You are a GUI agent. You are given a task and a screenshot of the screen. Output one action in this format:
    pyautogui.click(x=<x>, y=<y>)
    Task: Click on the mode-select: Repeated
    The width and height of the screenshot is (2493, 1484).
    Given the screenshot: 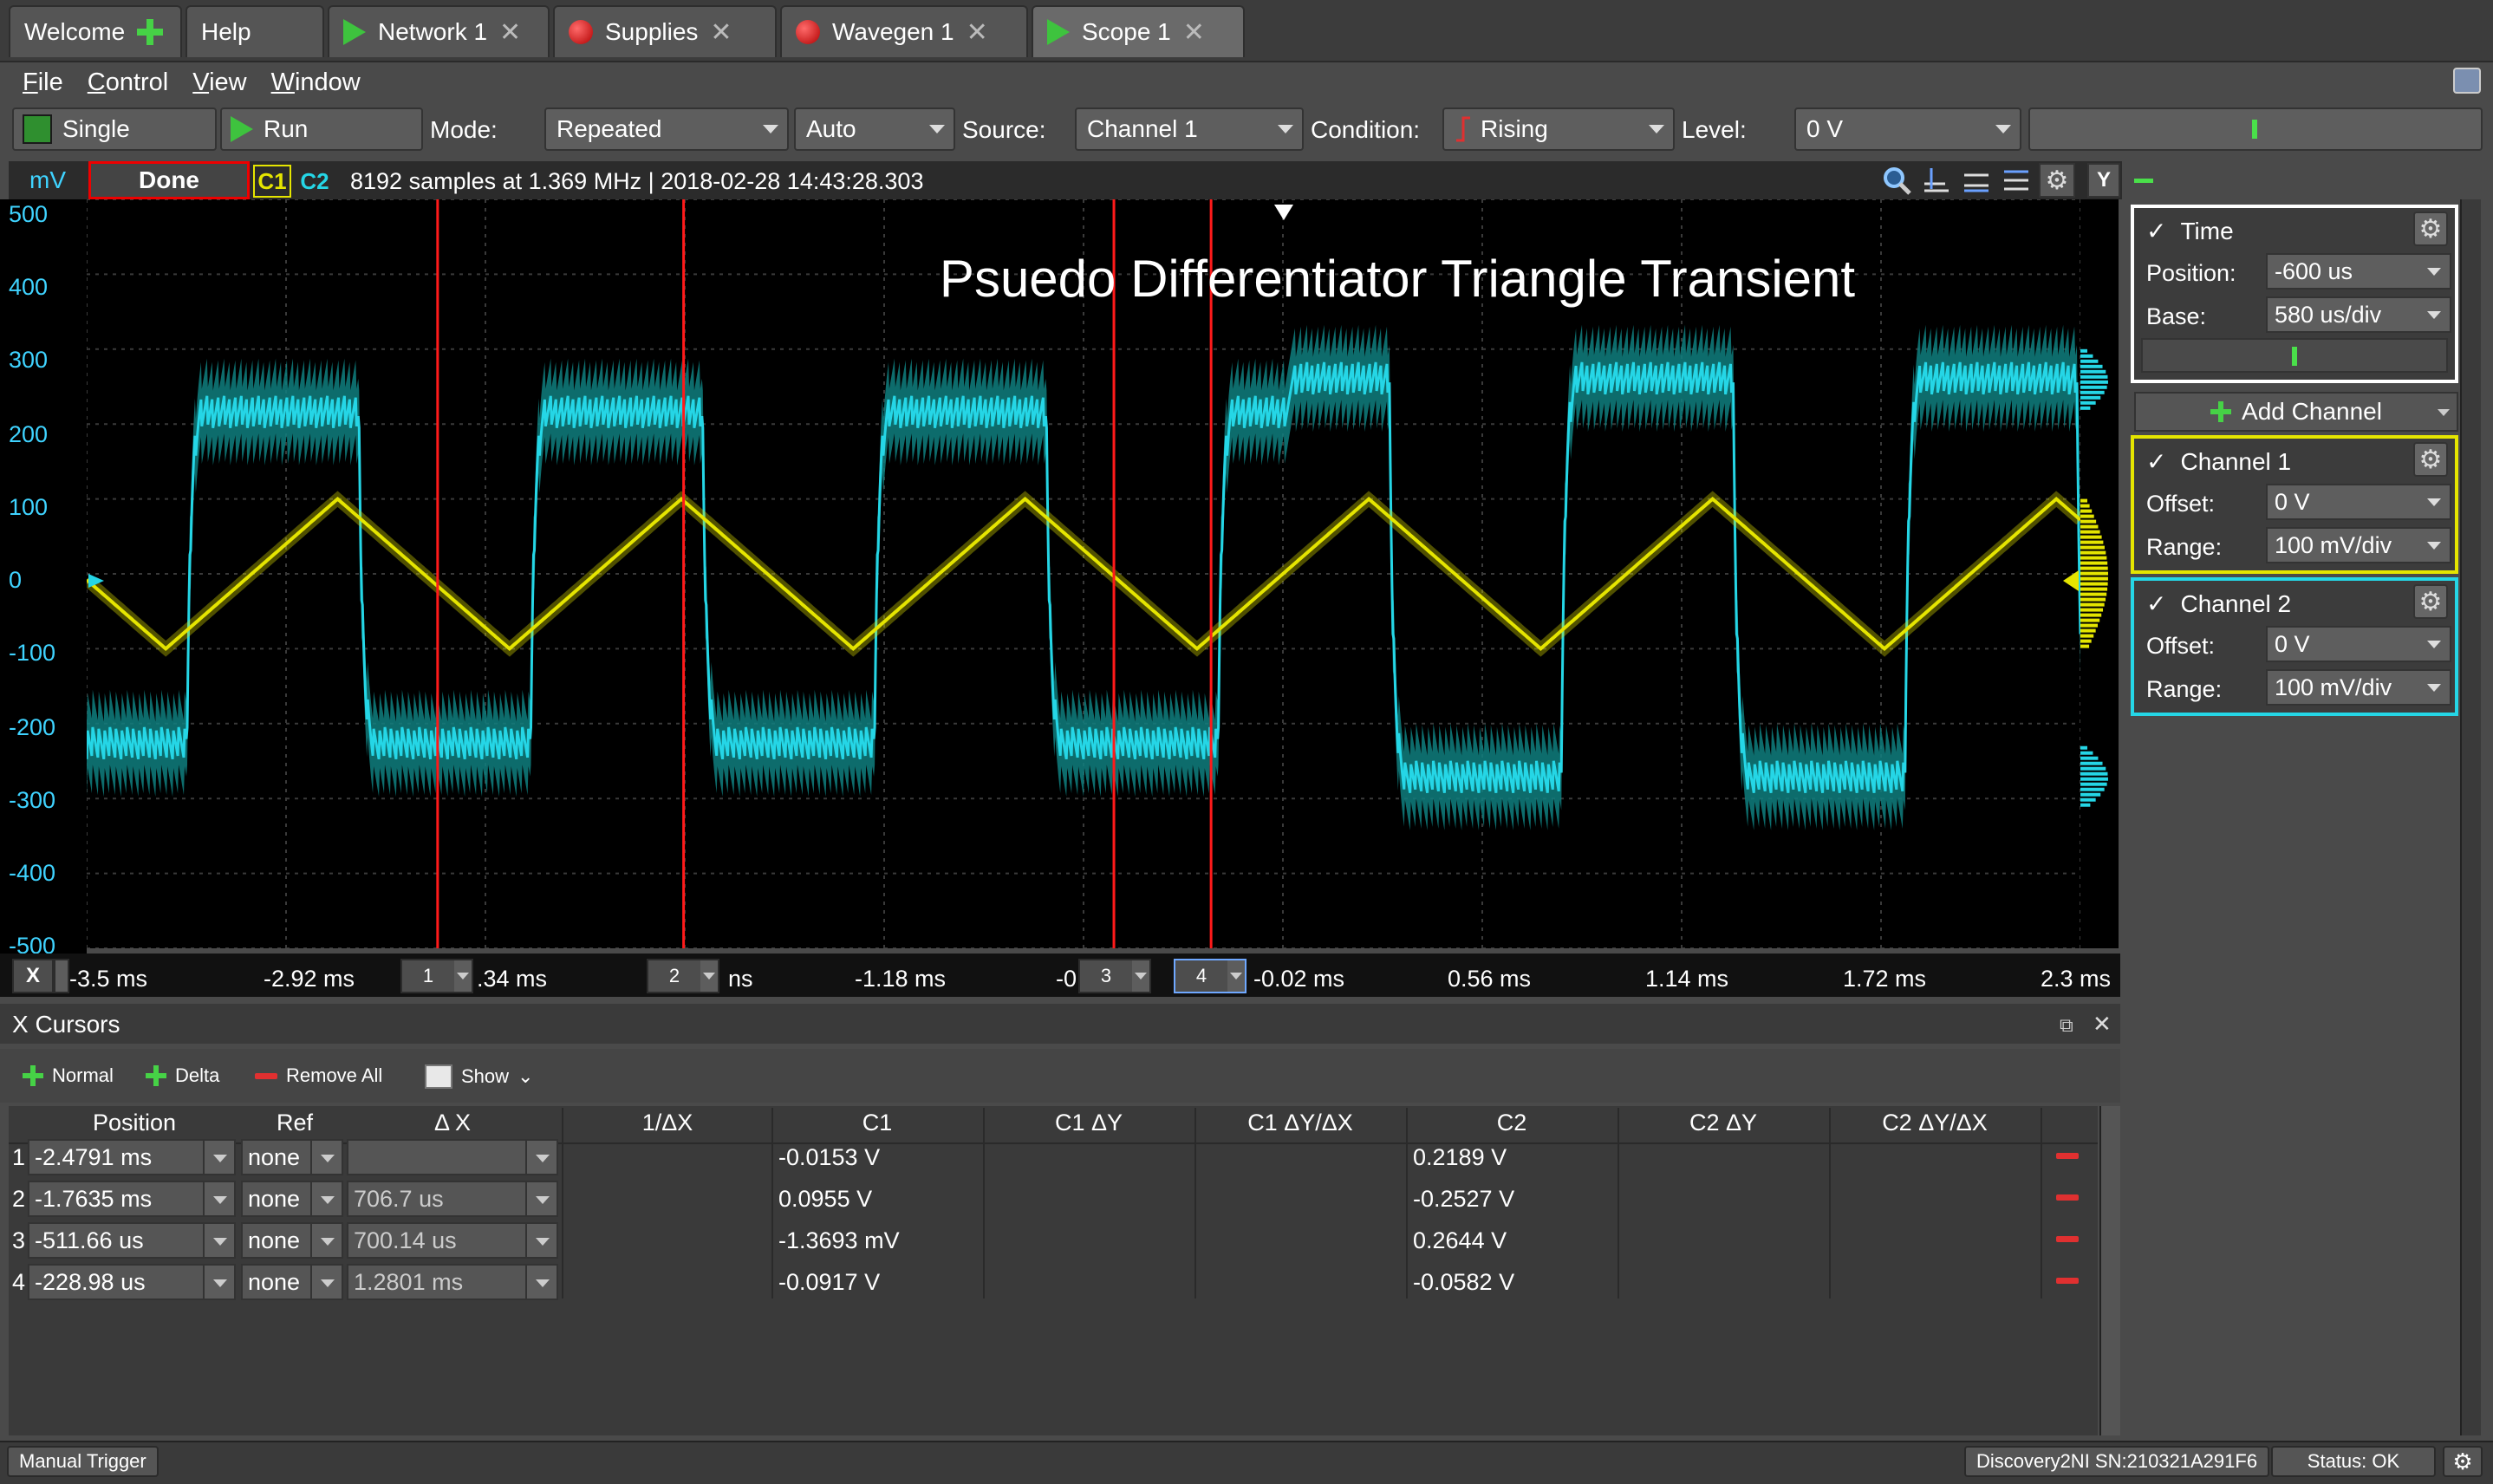 What is the action you would take?
    pyautogui.click(x=666, y=129)
    